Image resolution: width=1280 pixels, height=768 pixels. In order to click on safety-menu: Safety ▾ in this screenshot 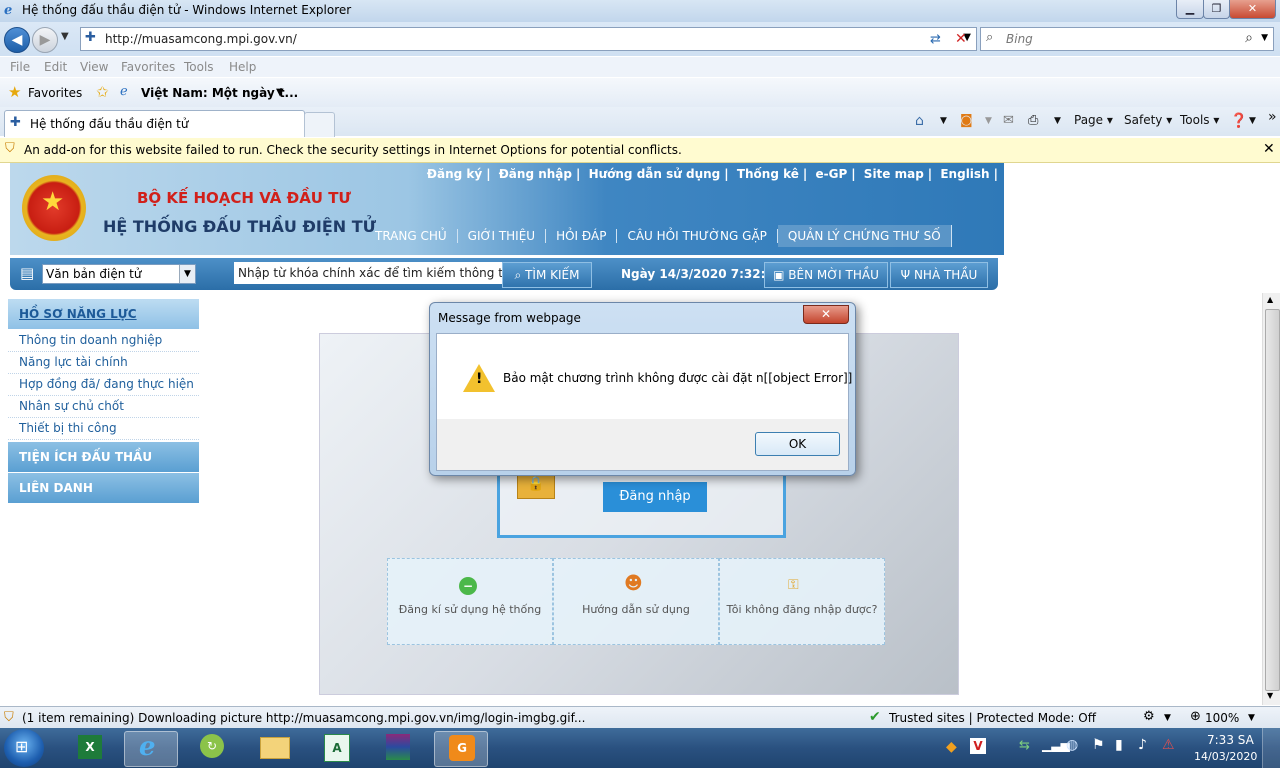, I will do `click(1148, 120)`.